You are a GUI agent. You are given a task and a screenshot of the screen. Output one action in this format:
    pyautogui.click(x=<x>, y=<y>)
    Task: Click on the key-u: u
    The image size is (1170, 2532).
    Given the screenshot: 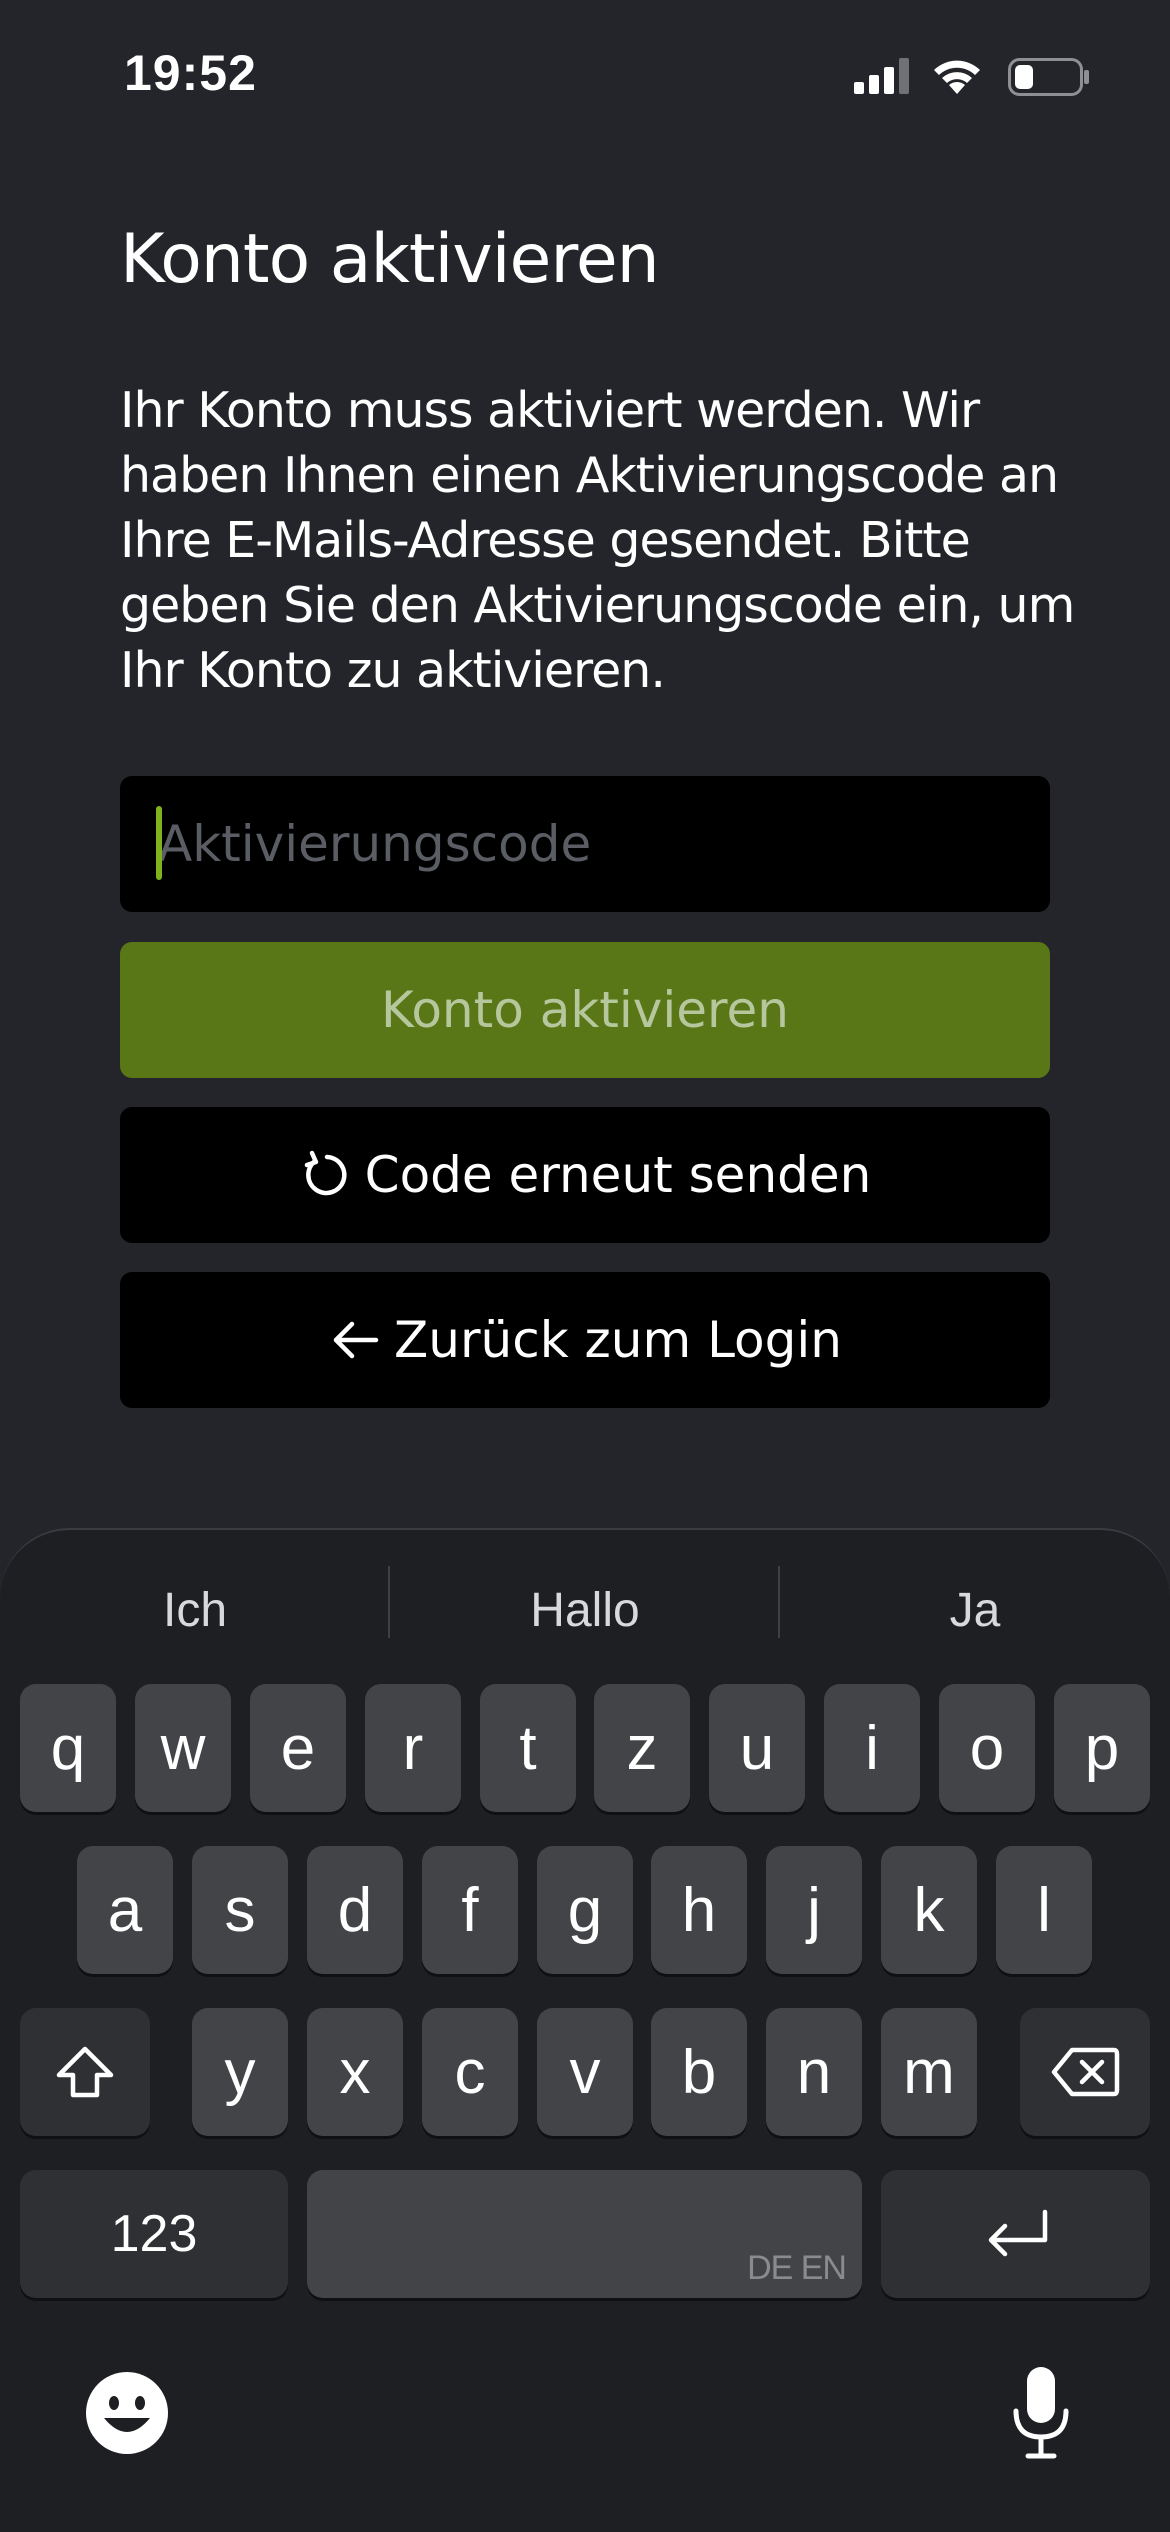 What is the action you would take?
    pyautogui.click(x=757, y=1748)
    